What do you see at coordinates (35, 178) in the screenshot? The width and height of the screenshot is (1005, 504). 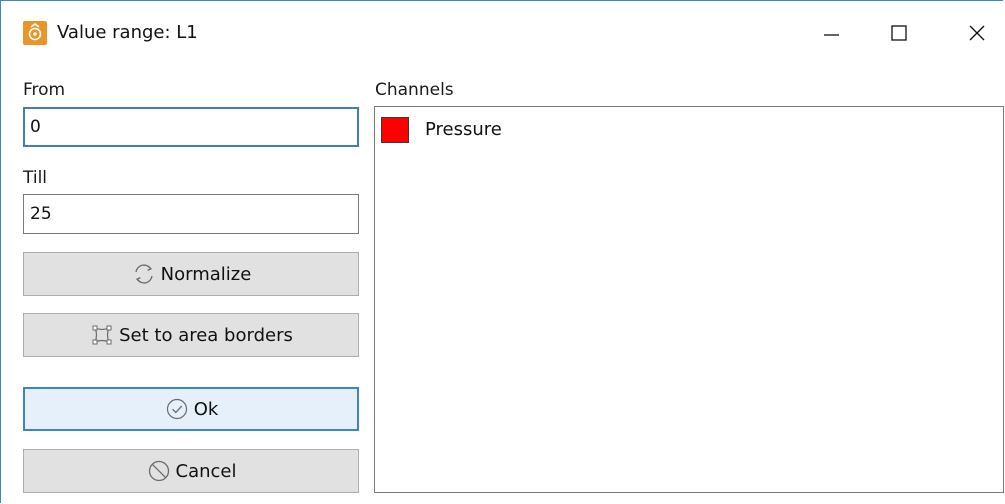 I see `till-label: Till` at bounding box center [35, 178].